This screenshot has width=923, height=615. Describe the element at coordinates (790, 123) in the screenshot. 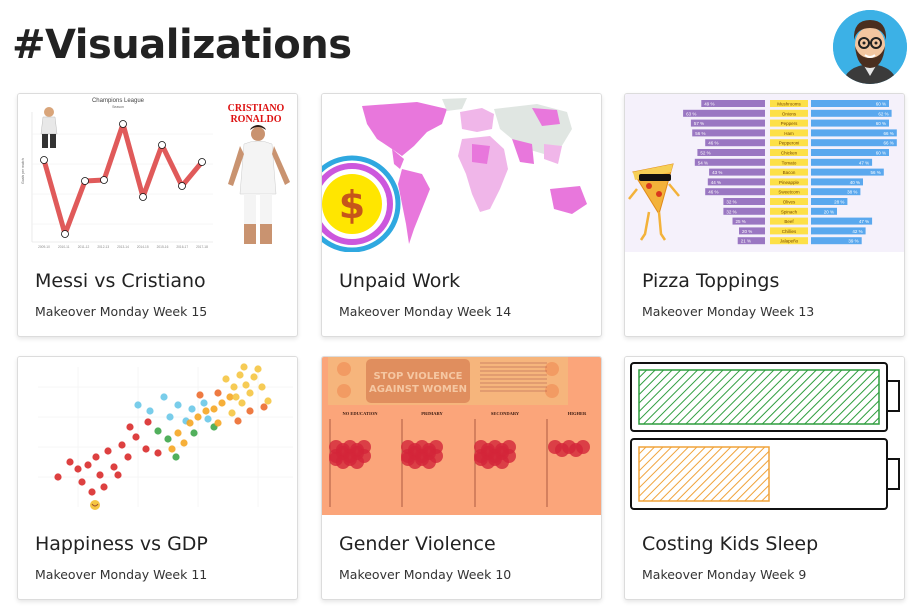

I see `pizza-topping-name: Peppers` at that location.